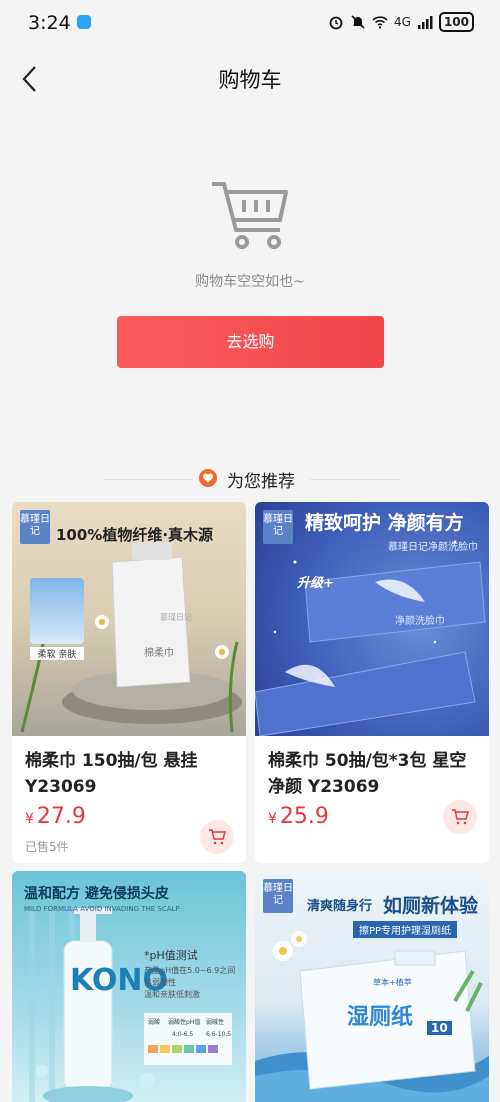 Image resolution: width=500 pixels, height=1102 pixels. Describe the element at coordinates (250, 342) in the screenshot. I see `go-shopping-button: 去选购` at that location.